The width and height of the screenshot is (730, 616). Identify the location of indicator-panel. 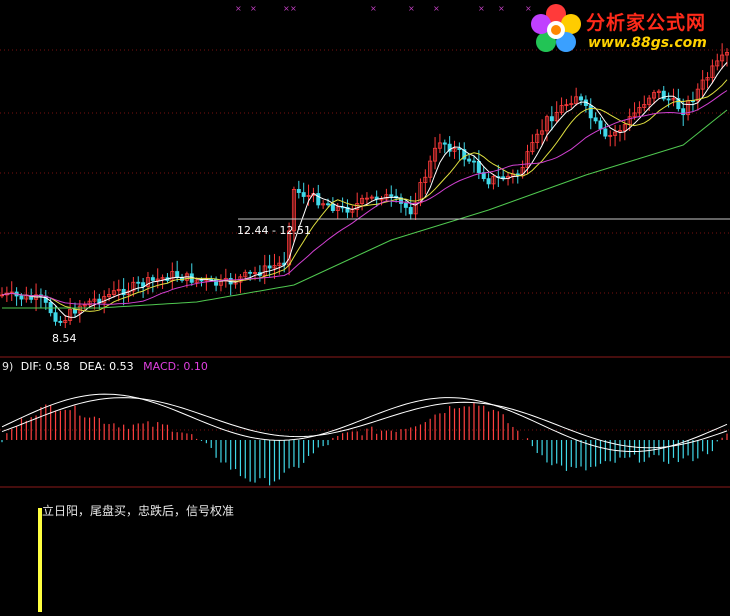
(40, 560).